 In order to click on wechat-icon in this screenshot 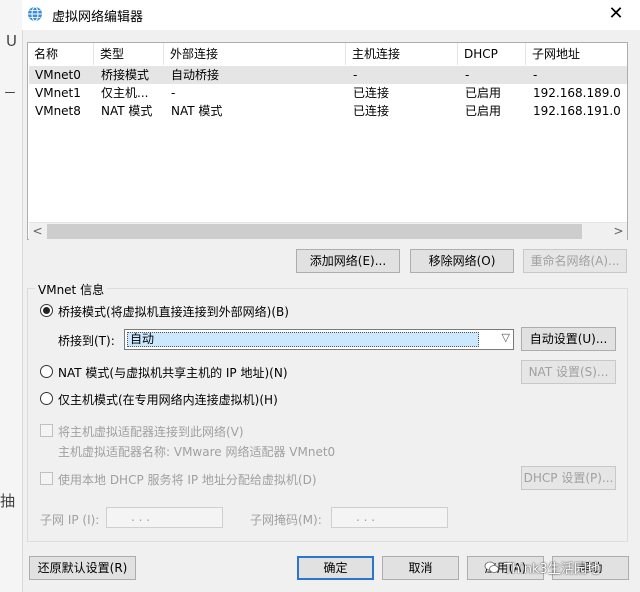, I will do `click(491, 567)`.